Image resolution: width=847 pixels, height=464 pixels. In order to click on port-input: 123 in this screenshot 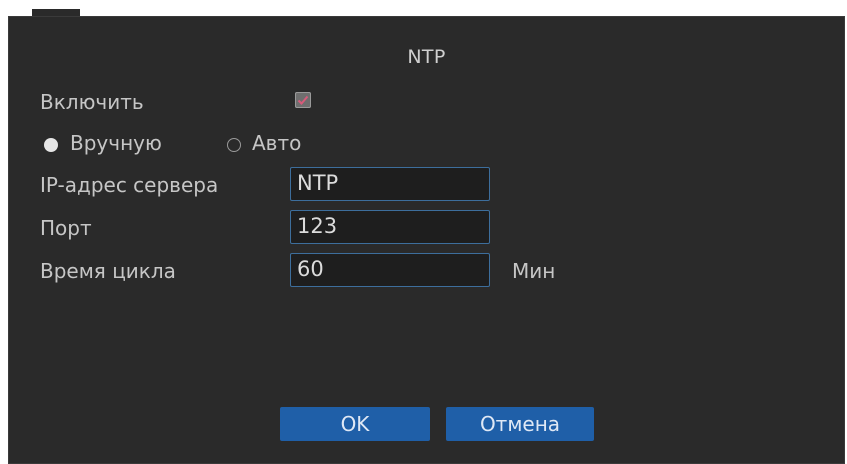, I will do `click(390, 227)`.